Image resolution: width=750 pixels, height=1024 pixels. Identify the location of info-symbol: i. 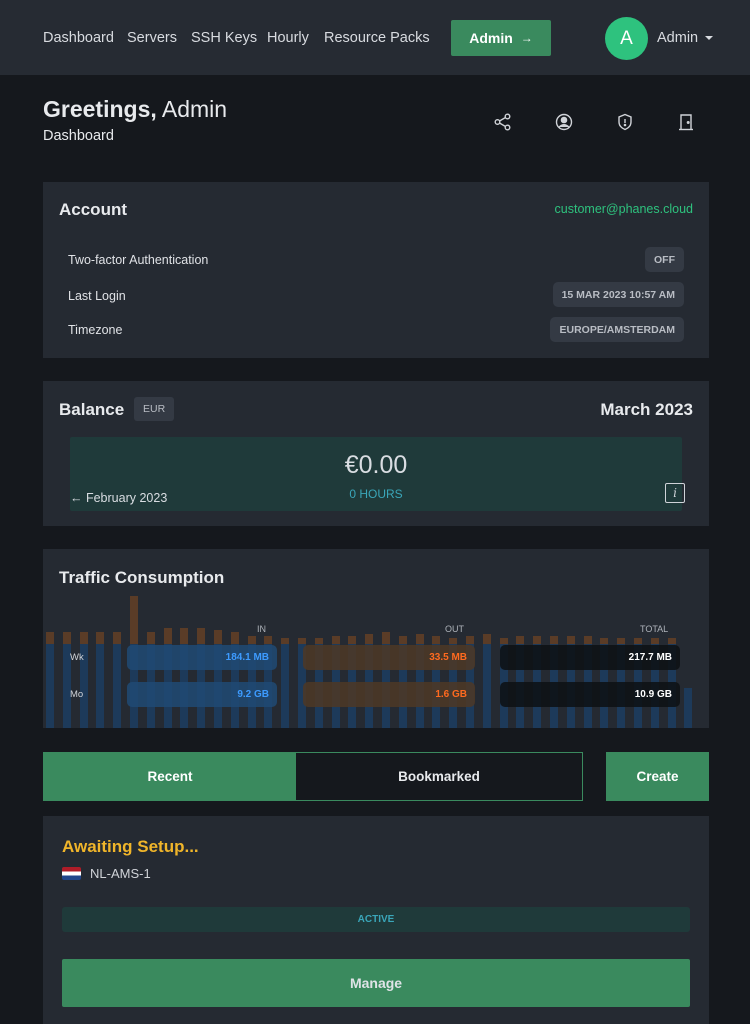
(675, 493).